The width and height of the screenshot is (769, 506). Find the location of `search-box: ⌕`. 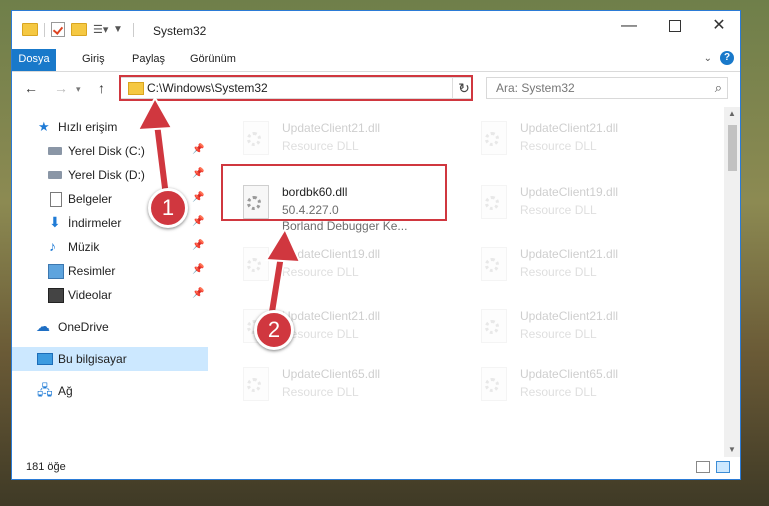

search-box: ⌕ is located at coordinates (607, 88).